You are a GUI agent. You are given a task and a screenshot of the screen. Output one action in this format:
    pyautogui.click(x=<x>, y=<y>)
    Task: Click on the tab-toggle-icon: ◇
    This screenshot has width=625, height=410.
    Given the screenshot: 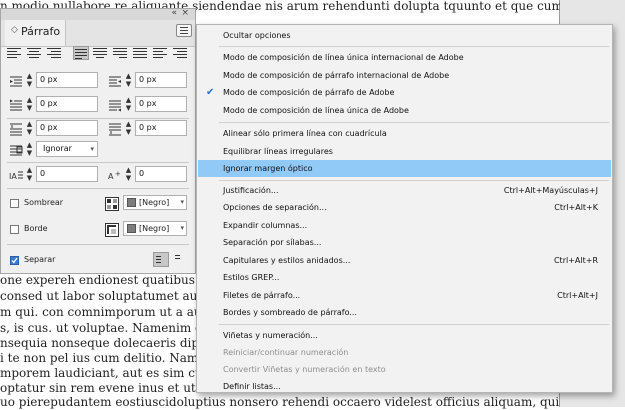 What is the action you would take?
    pyautogui.click(x=14, y=30)
    